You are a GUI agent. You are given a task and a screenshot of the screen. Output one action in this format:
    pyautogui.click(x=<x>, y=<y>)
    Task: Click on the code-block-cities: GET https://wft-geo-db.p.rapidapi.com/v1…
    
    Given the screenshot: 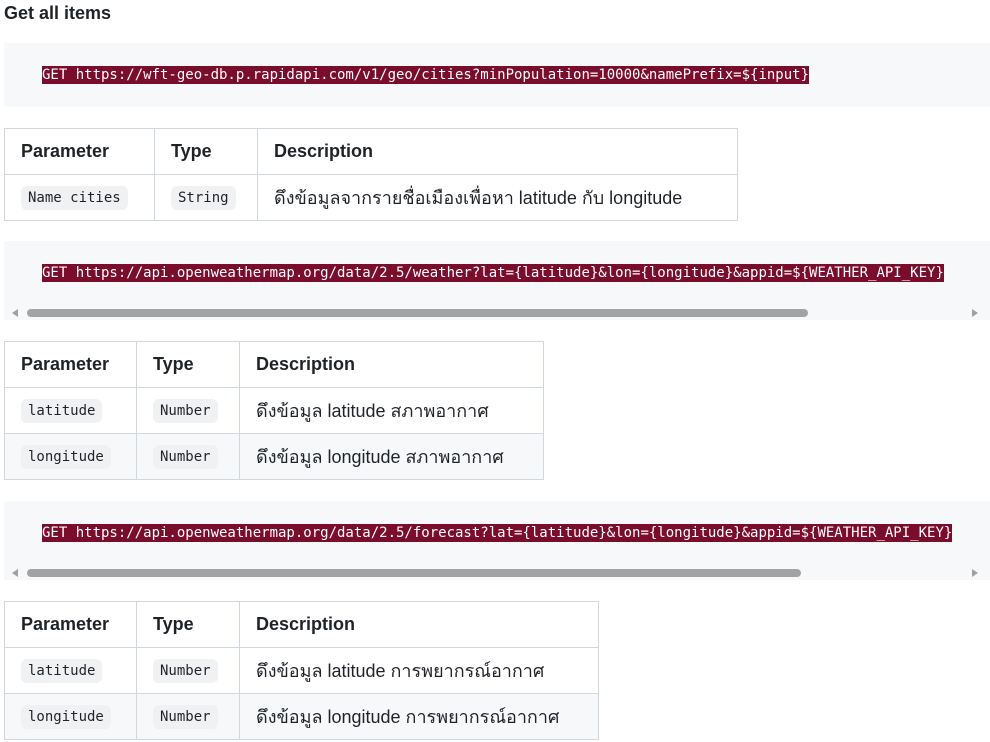 What is the action you would take?
    pyautogui.click(x=497, y=75)
    